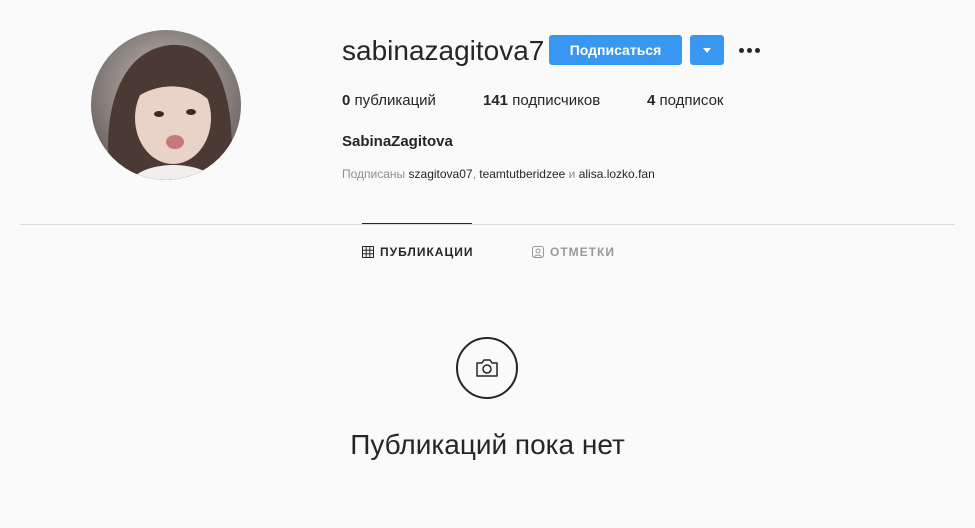 Image resolution: width=975 pixels, height=528 pixels. Describe the element at coordinates (427, 252) in the screenshot. I see `tab-posts-label: ПУБЛИКАЦИИ` at that location.